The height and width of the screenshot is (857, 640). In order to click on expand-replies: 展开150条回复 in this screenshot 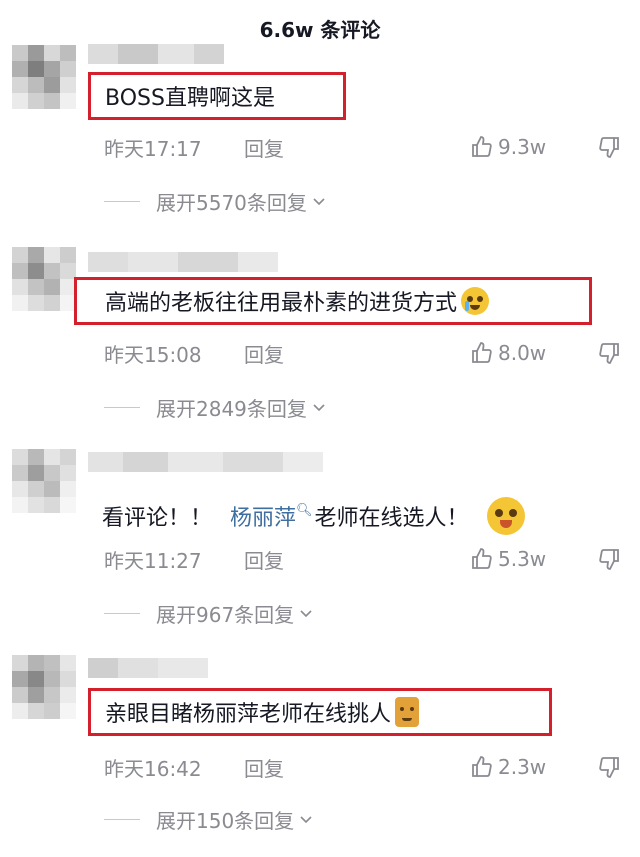, I will do `click(209, 819)`.